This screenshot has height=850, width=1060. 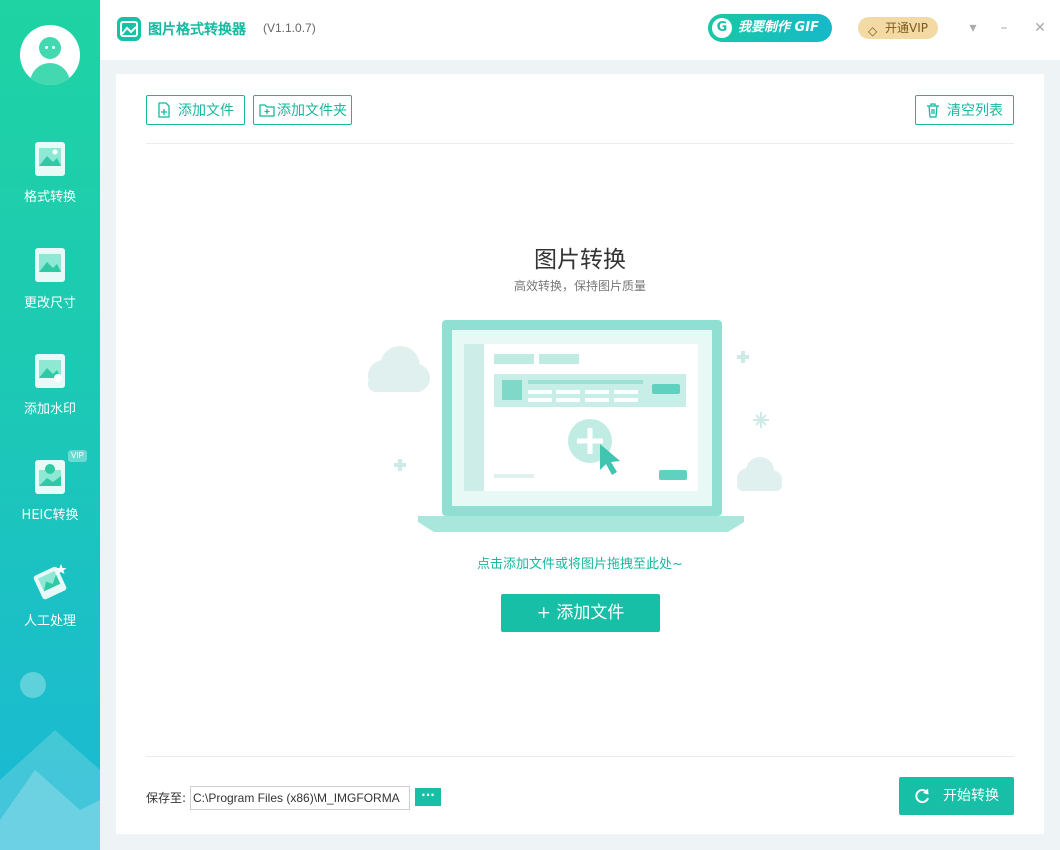 I want to click on add-file-button: 添加文件, so click(x=195, y=110).